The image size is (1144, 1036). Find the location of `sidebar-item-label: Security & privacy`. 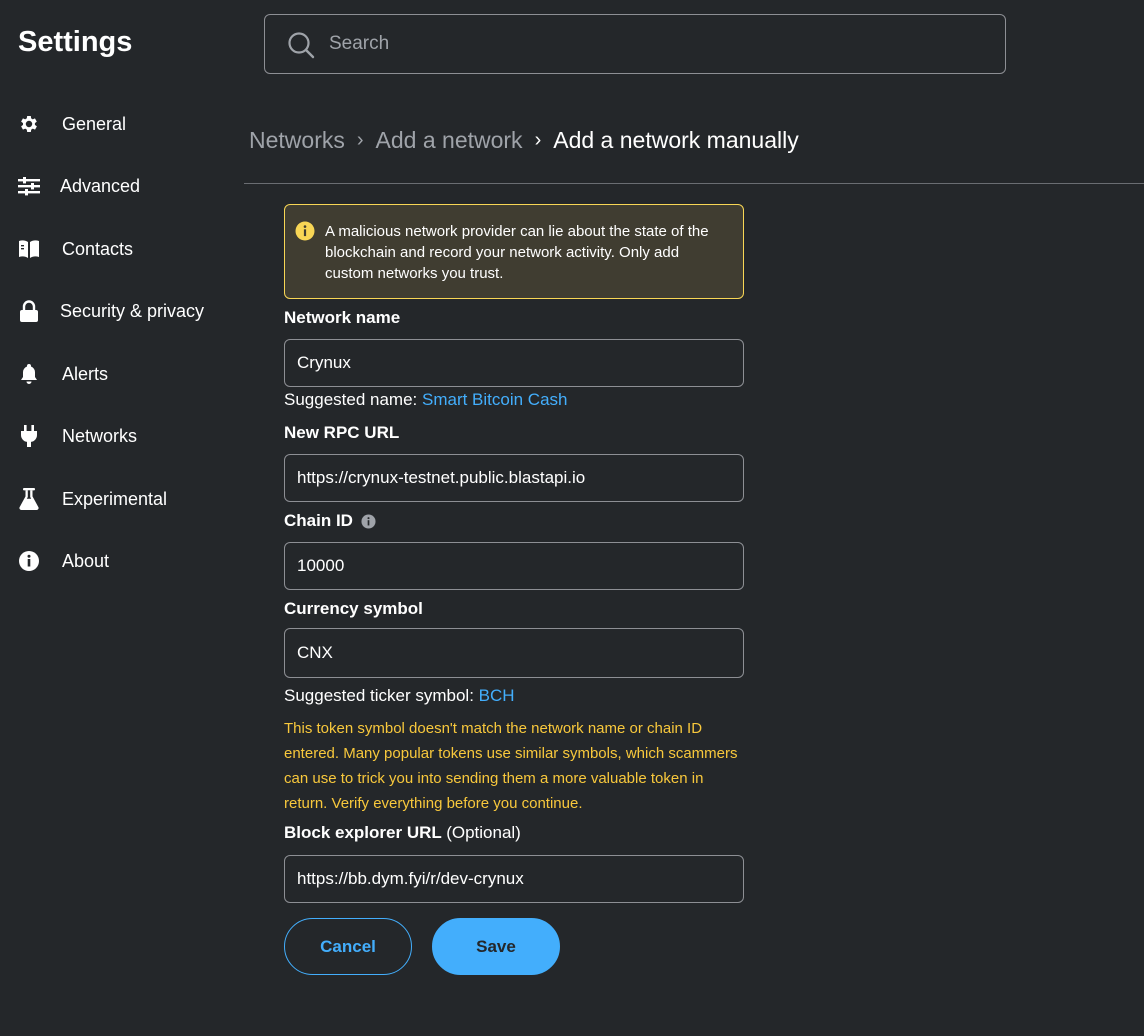

sidebar-item-label: Security & privacy is located at coordinates (132, 310).